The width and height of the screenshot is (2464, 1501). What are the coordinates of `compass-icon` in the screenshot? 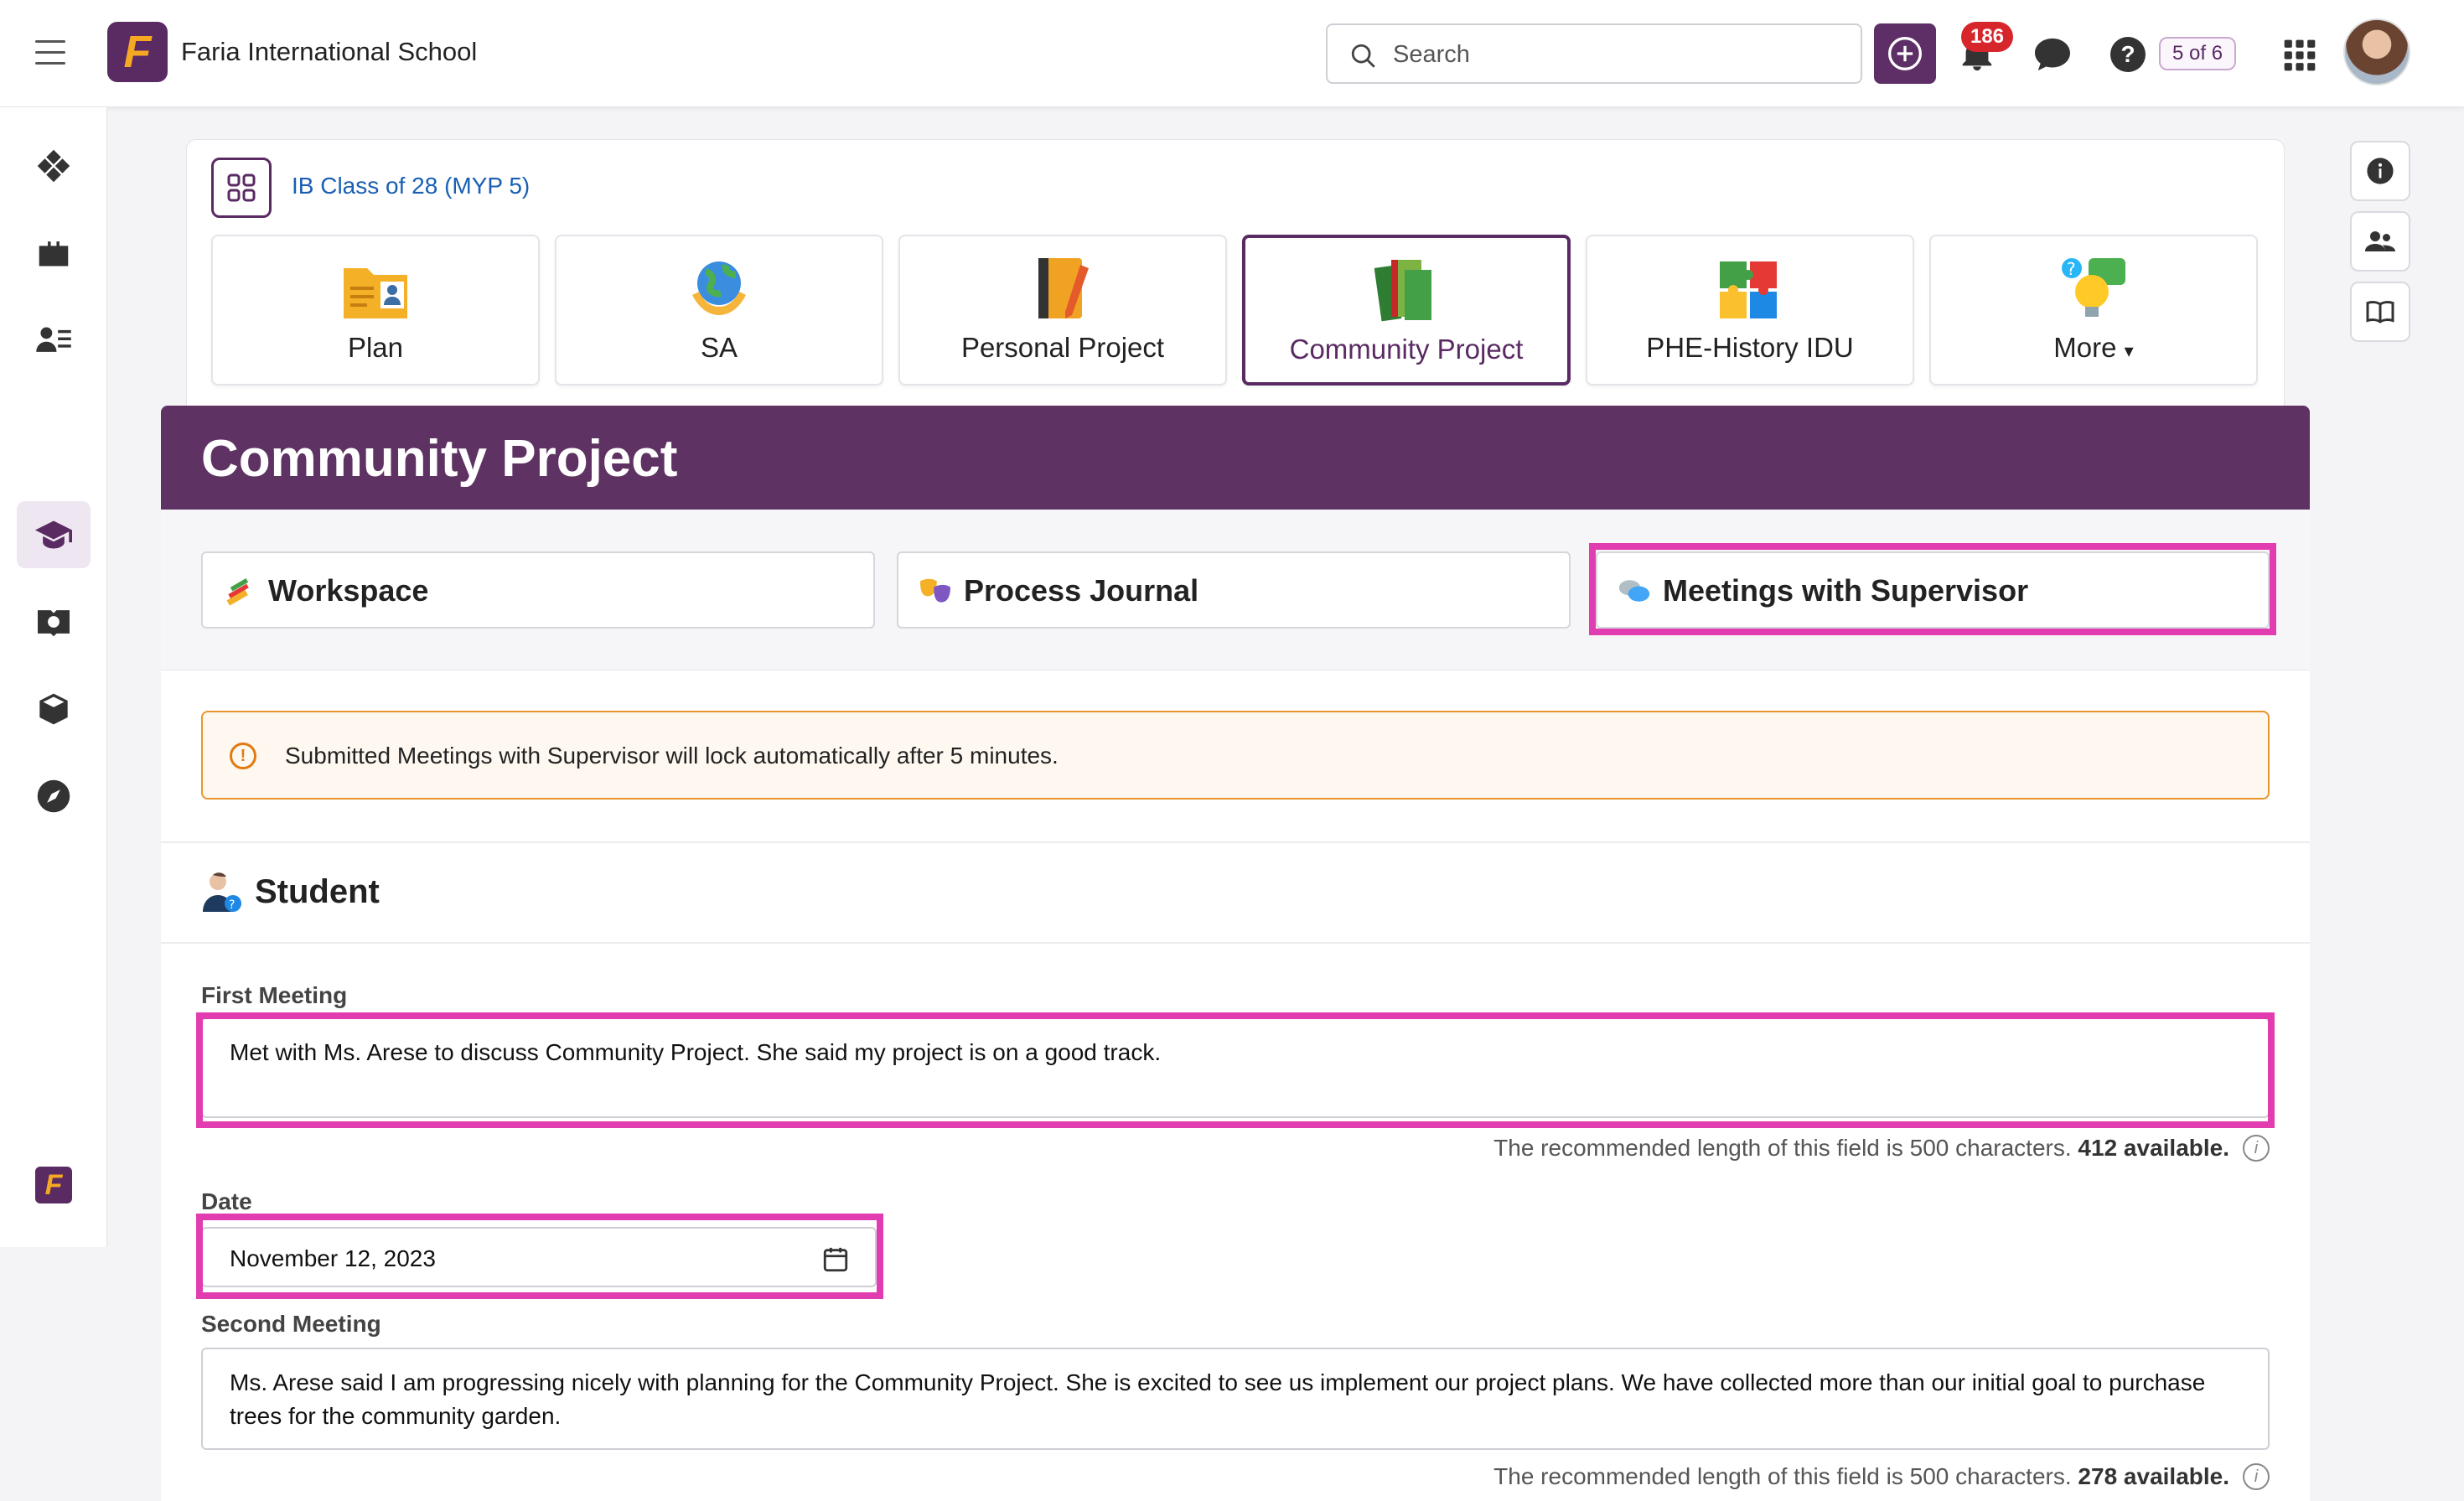 It's located at (54, 796).